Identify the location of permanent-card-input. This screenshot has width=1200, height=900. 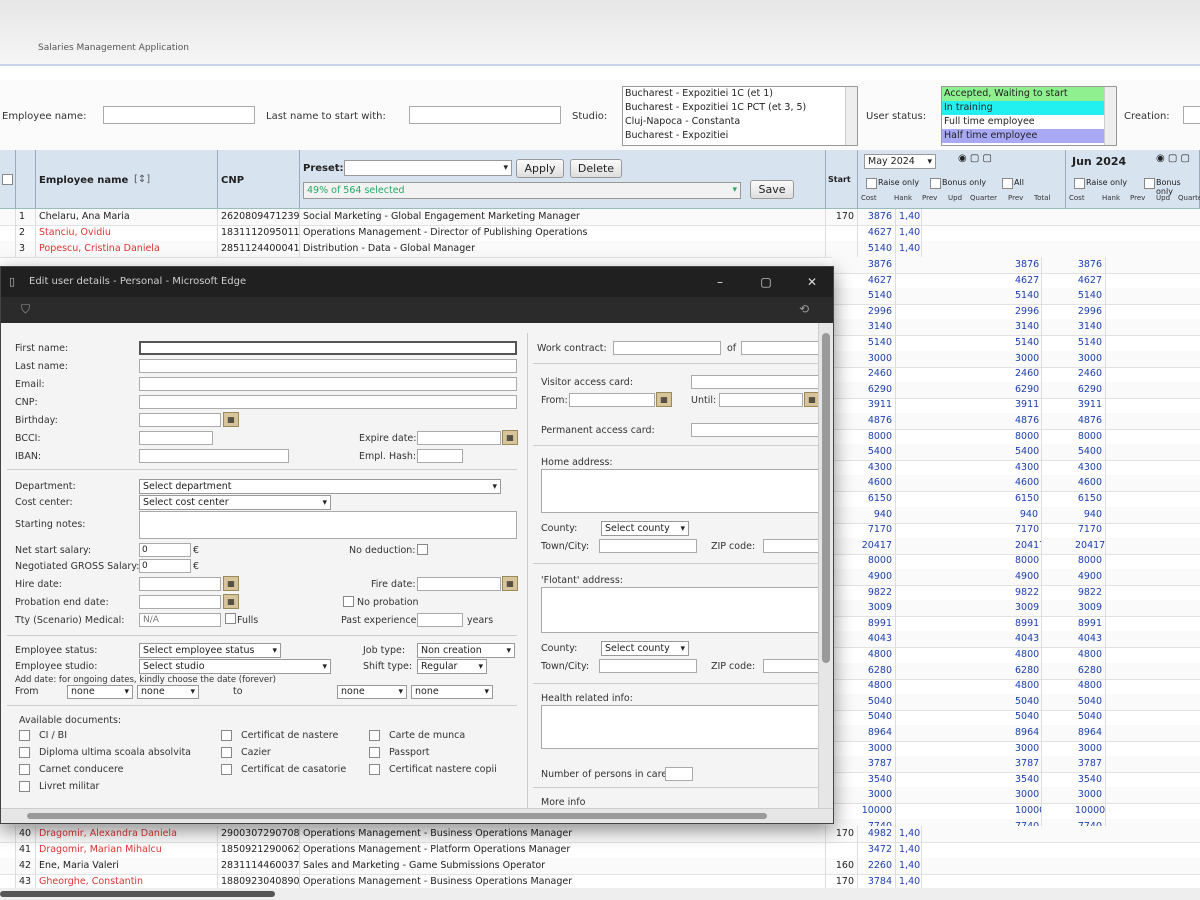
(755, 430).